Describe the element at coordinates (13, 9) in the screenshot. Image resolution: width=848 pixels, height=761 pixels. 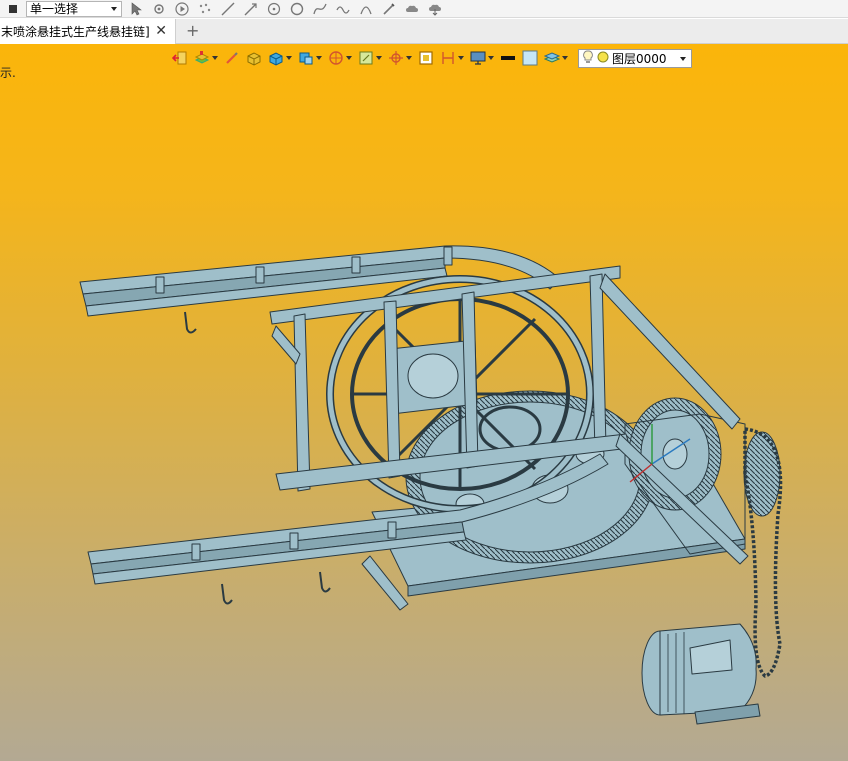
I see `stop-icon` at that location.